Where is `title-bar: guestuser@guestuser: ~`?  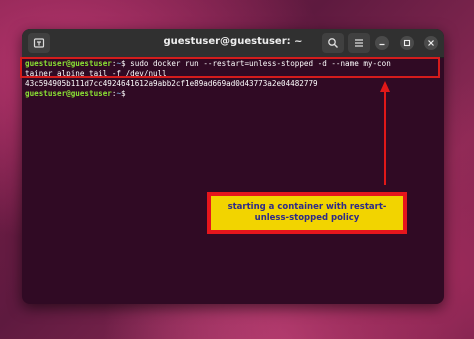
title-bar: guestuser@guestuser: ~ is located at coordinates (233, 43).